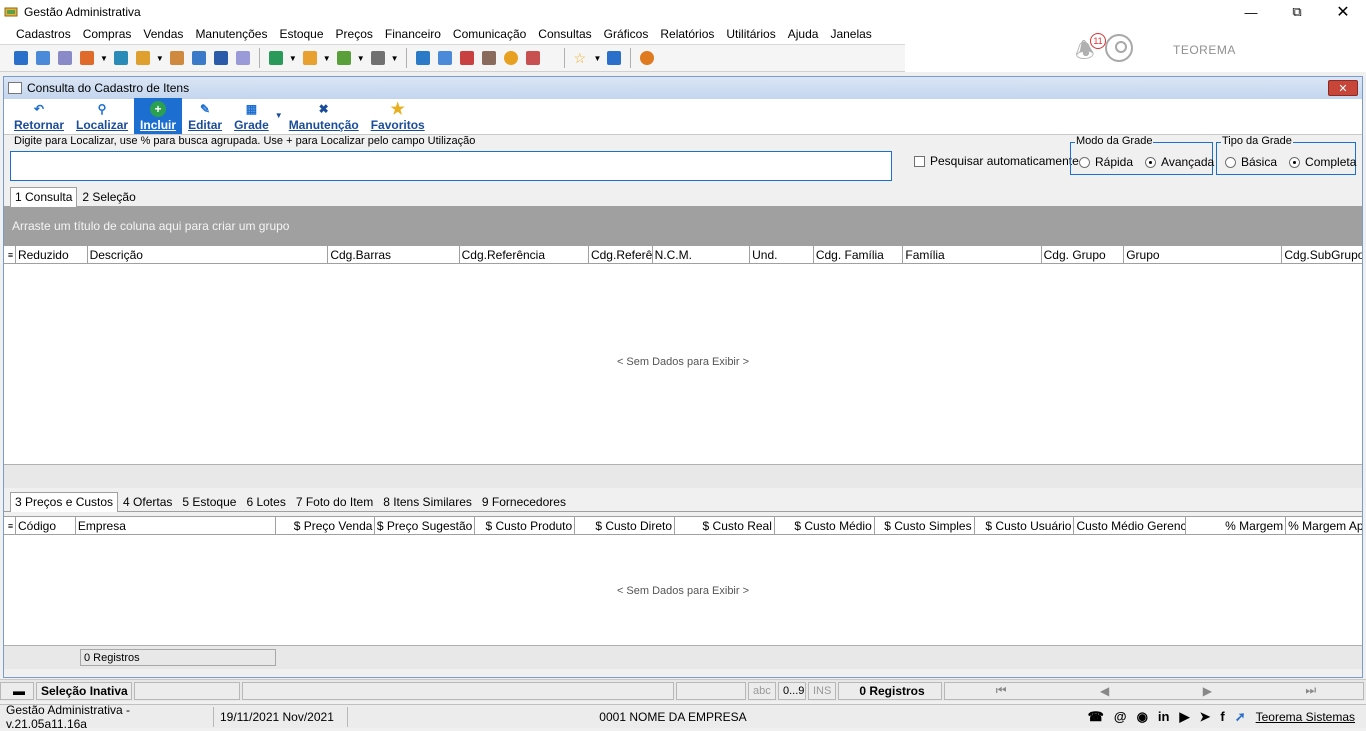 This screenshot has width=1366, height=731. Describe the element at coordinates (220, 58) in the screenshot. I see `dollar-icon` at that location.